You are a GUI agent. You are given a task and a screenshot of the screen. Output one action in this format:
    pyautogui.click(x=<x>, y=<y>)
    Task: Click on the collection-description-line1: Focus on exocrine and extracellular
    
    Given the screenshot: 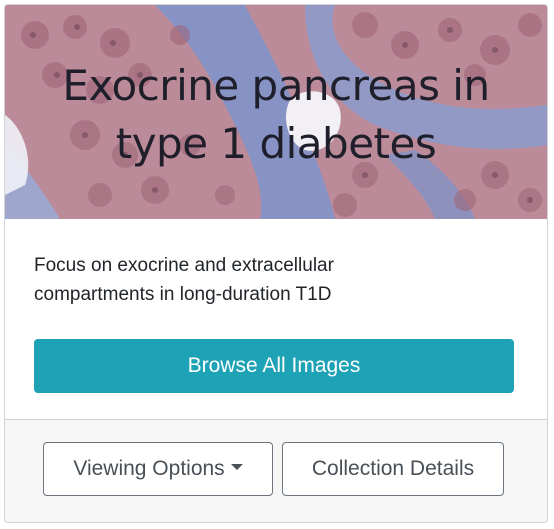 What is the action you would take?
    pyautogui.click(x=184, y=265)
    